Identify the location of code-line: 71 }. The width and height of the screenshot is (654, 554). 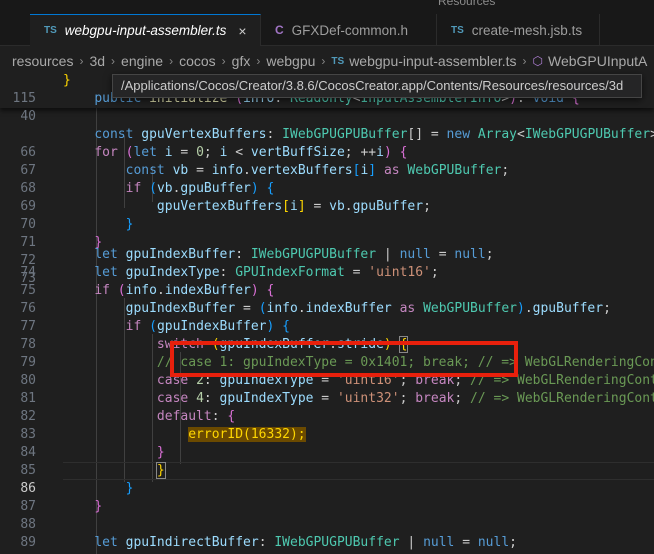
(327, 233).